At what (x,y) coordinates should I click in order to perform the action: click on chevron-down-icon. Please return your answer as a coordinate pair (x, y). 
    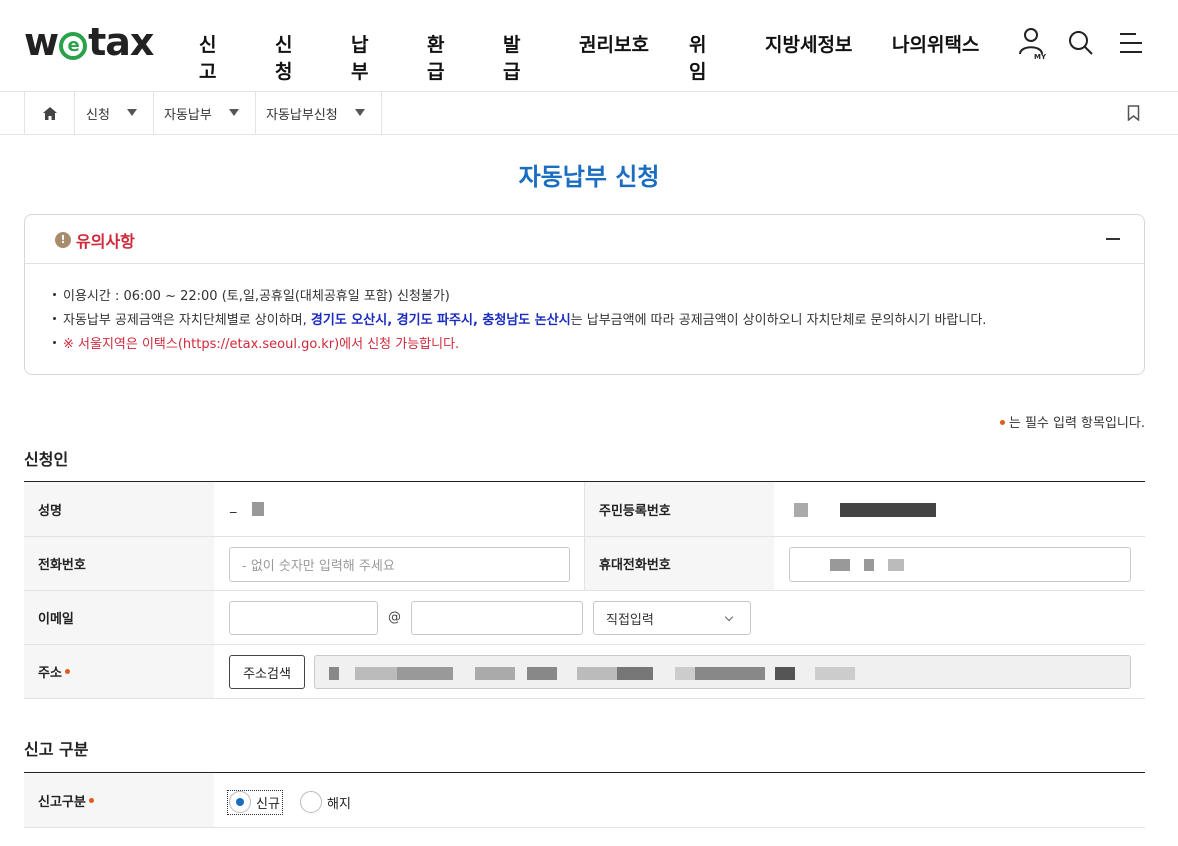
    Looking at the image, I should click on (729, 617).